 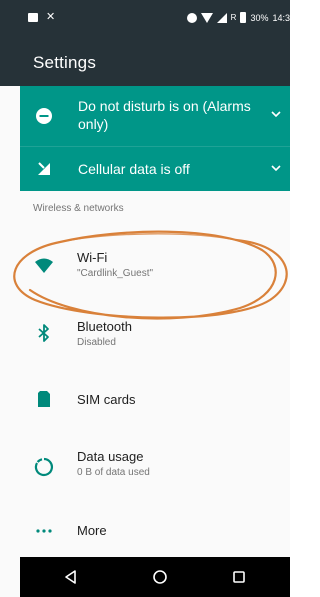 I want to click on clock: 14:3, so click(x=281, y=17).